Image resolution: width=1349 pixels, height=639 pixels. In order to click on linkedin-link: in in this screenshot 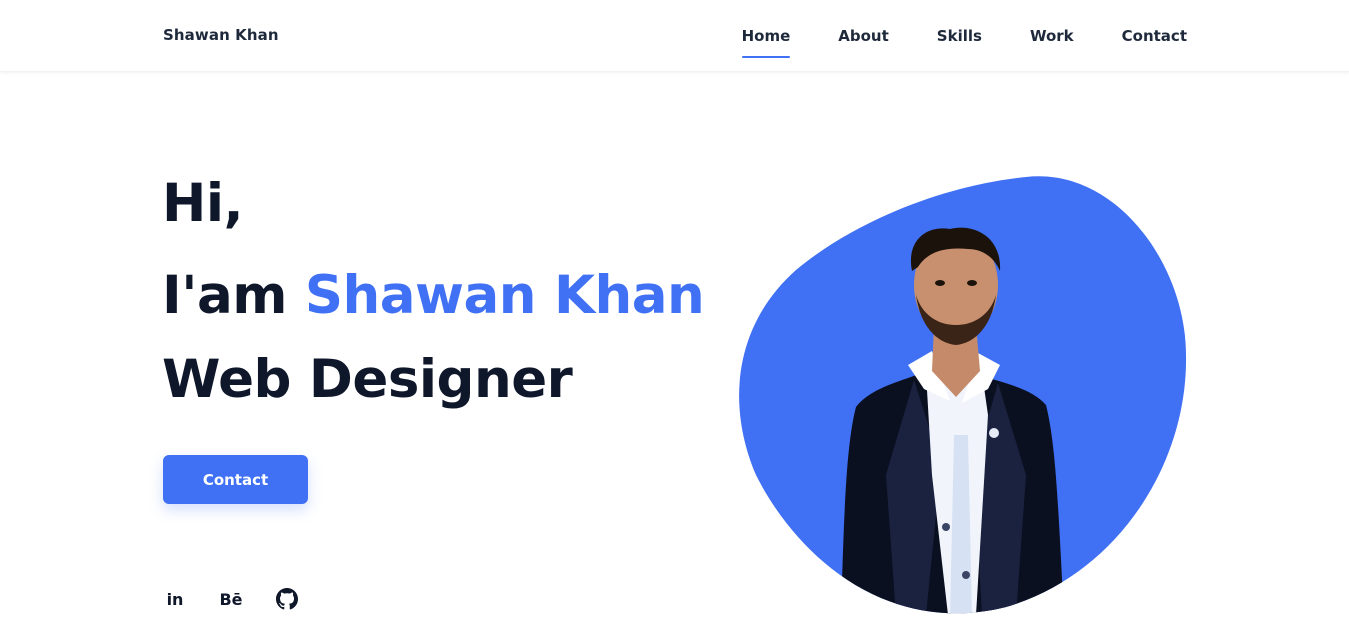, I will do `click(175, 599)`.